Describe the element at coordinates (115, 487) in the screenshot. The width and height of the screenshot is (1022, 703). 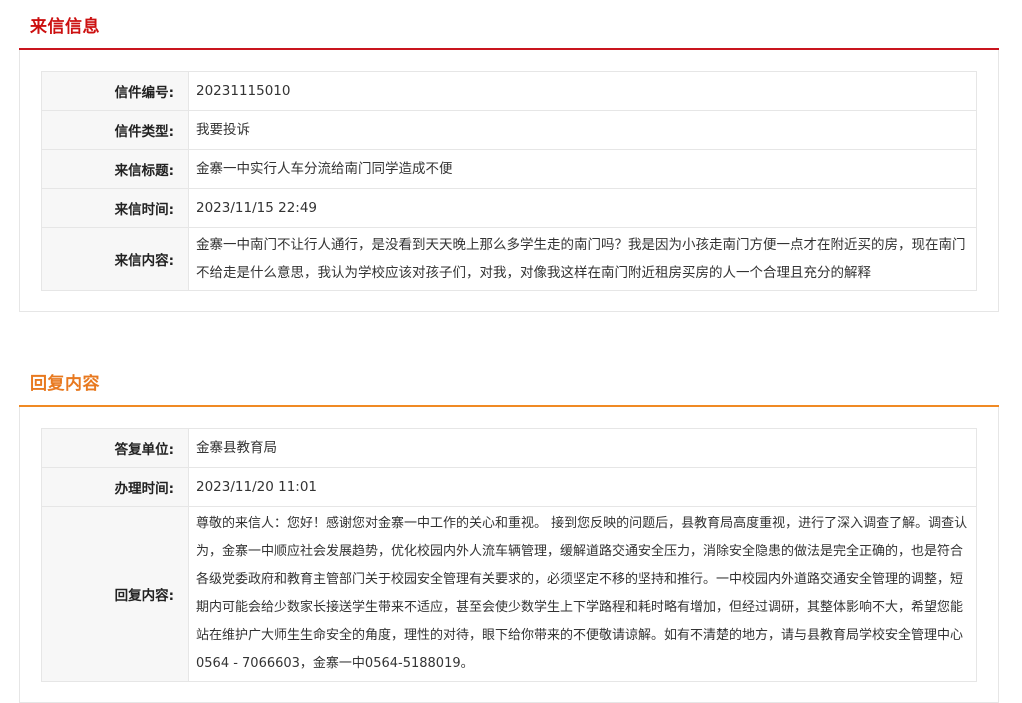
I see `reply-time-label: 办理时间:` at that location.